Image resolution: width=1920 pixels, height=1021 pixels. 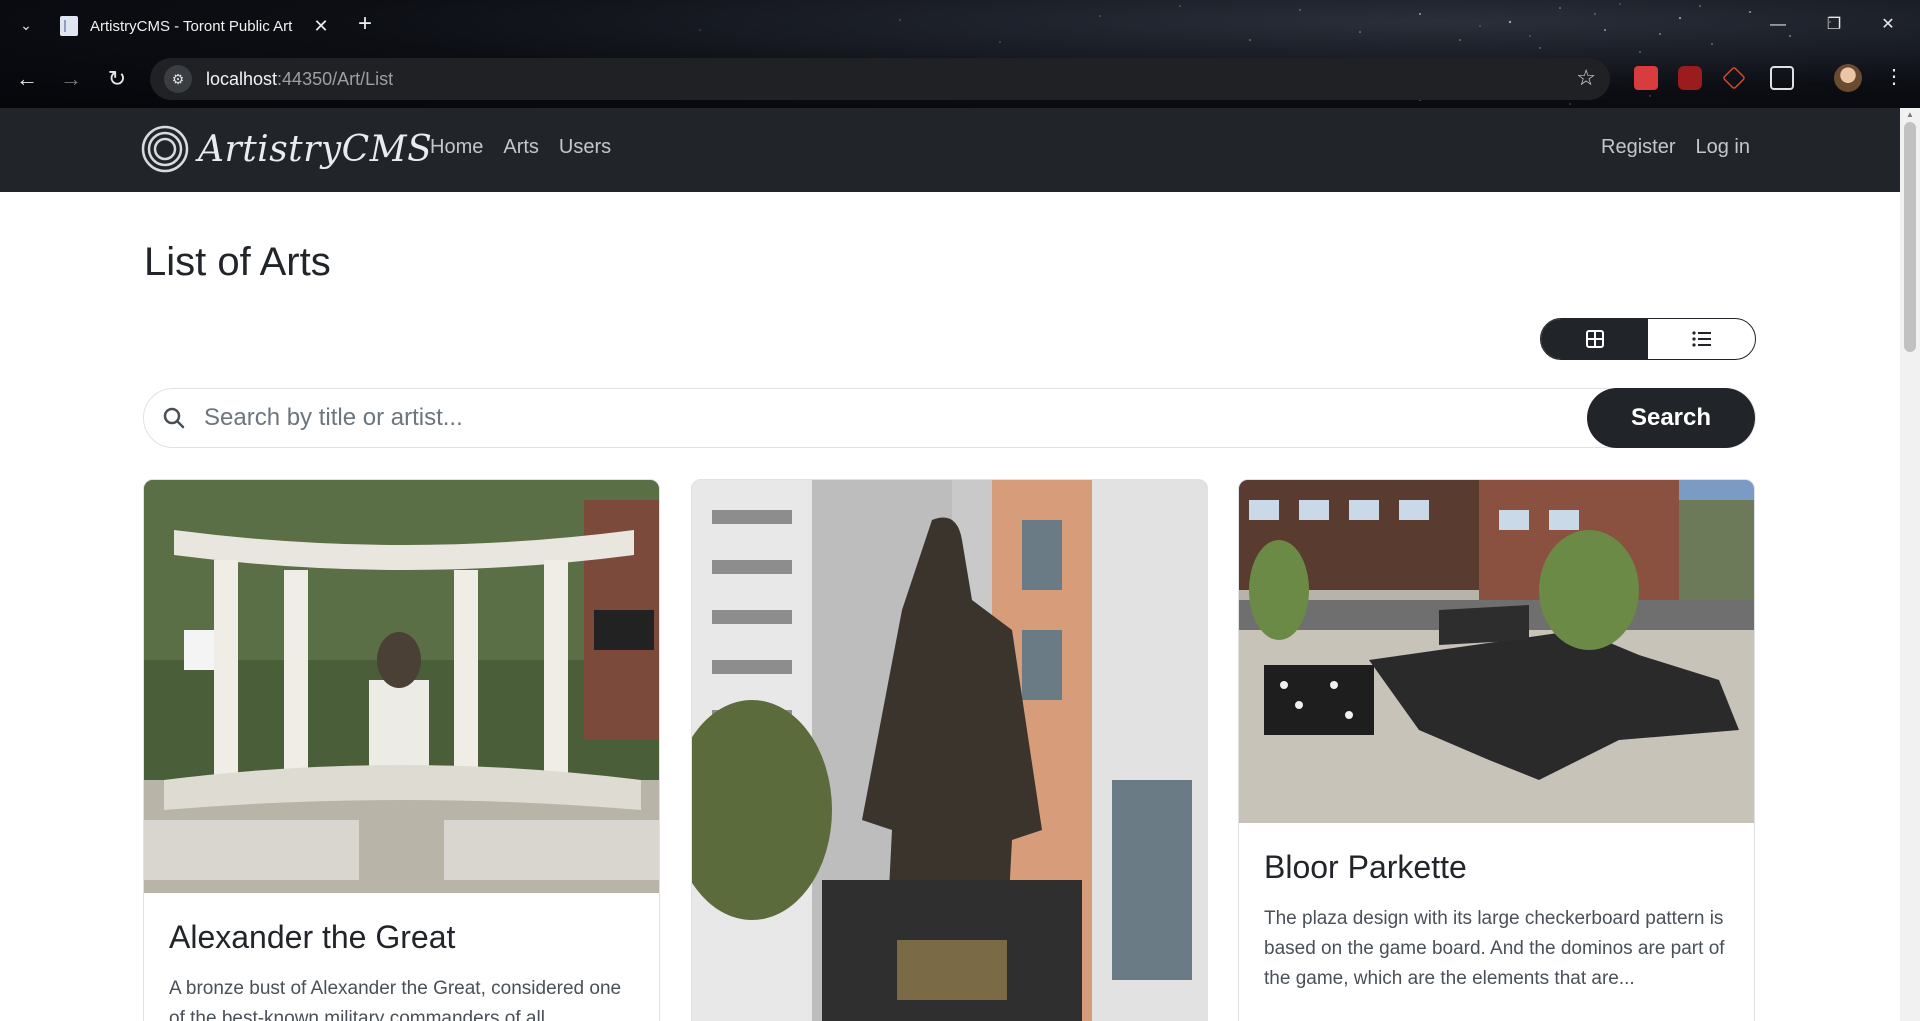 What do you see at coordinates (335, 78) in the screenshot?
I see `url-path: :44350/Art/List` at bounding box center [335, 78].